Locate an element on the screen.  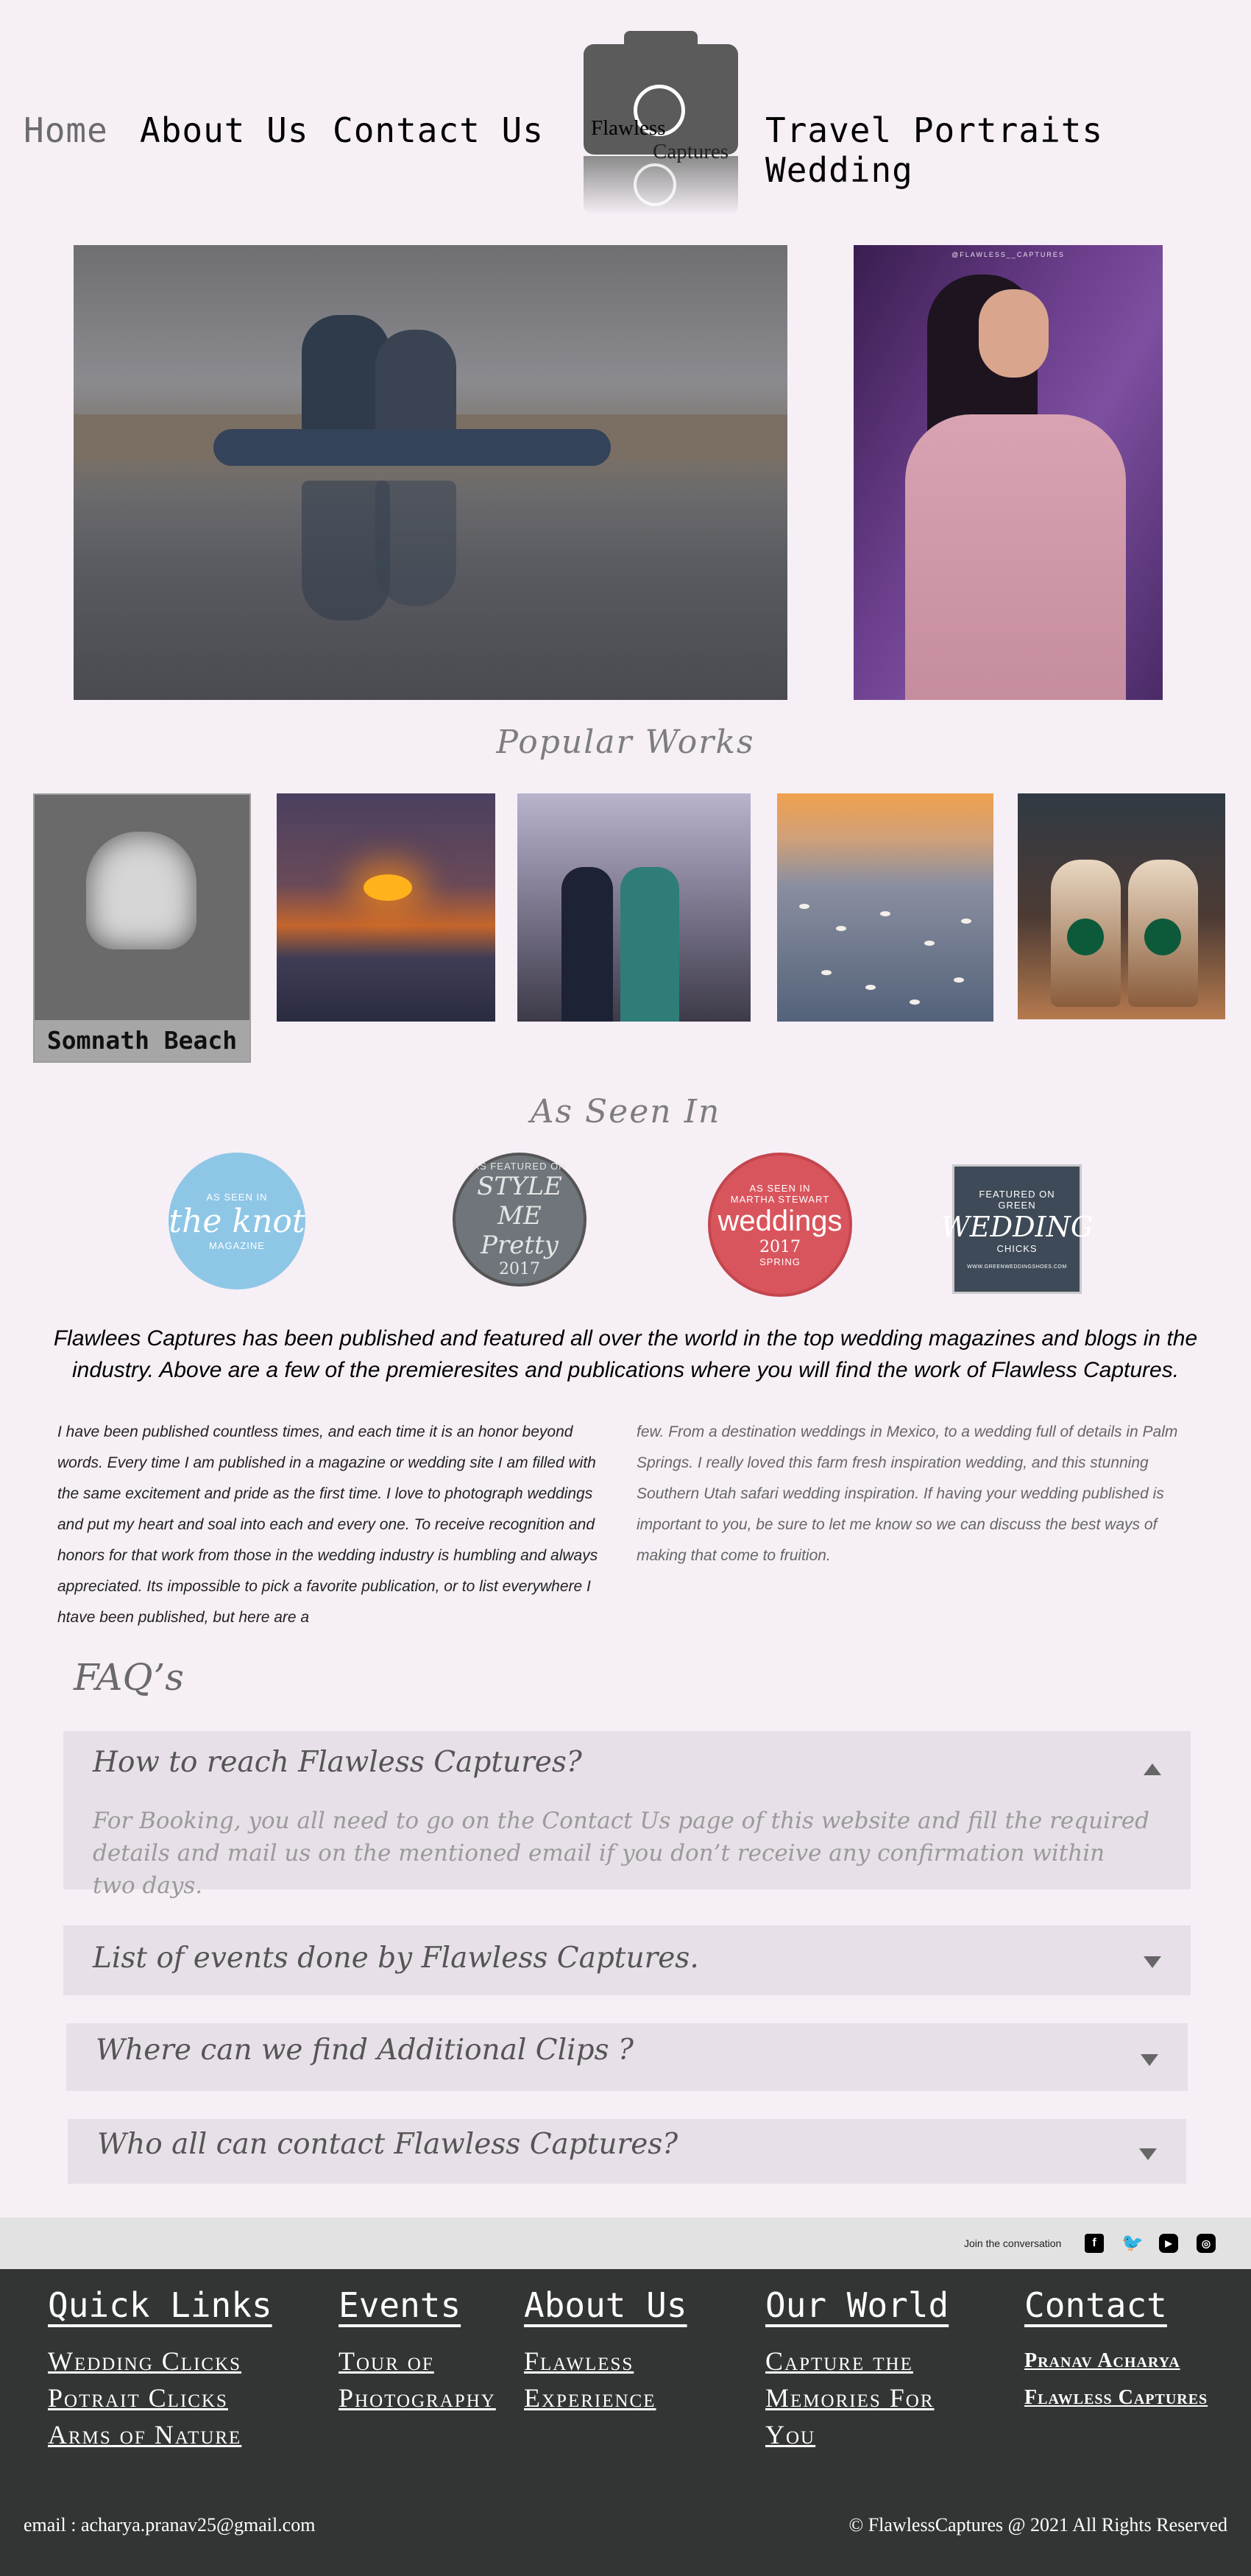
badge-bottom-text: CHICKS is located at coordinates (1017, 1248).